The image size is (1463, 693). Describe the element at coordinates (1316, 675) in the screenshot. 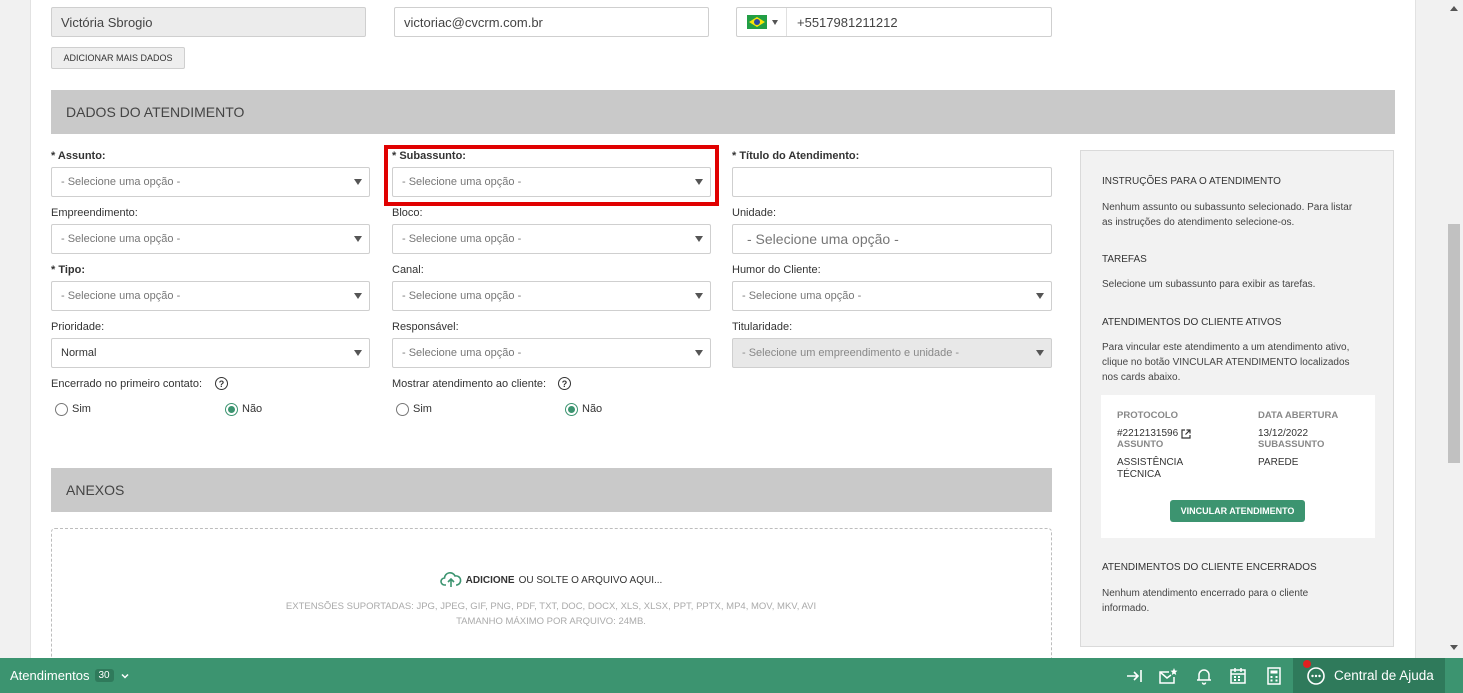

I see `chat-icon` at that location.